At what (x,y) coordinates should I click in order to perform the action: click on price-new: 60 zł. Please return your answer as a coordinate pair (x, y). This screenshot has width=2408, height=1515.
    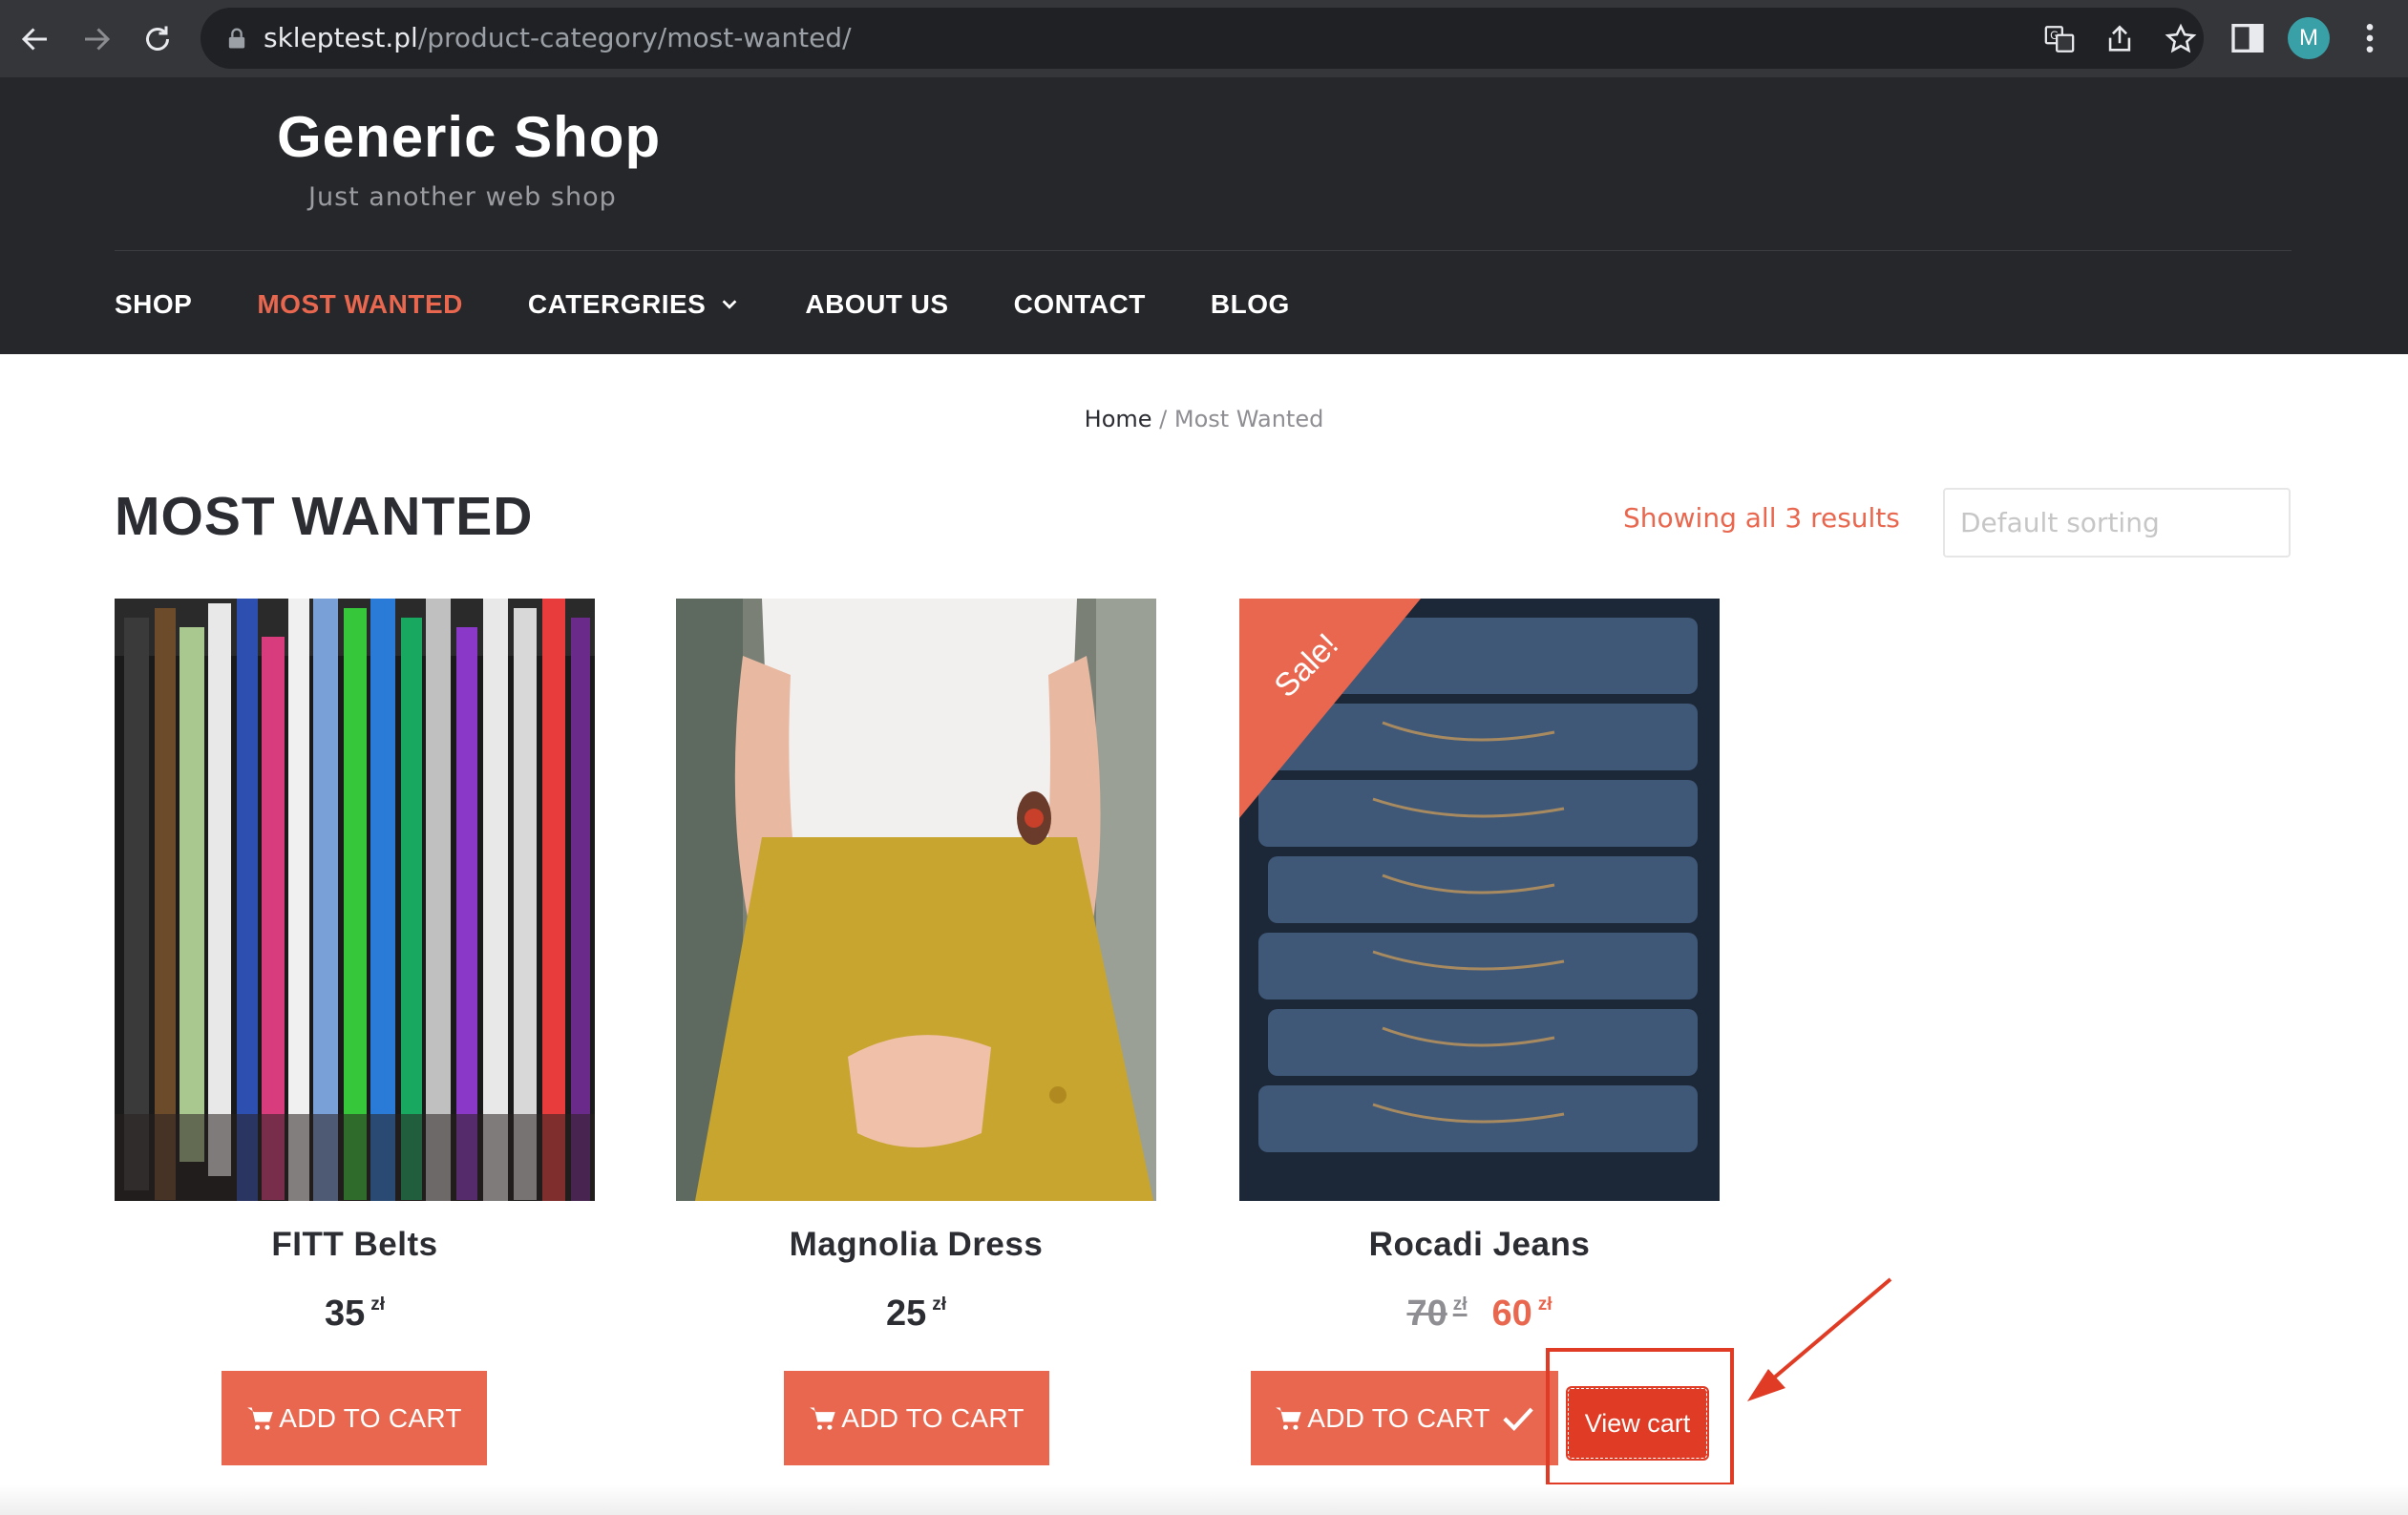
    Looking at the image, I should click on (1522, 1314).